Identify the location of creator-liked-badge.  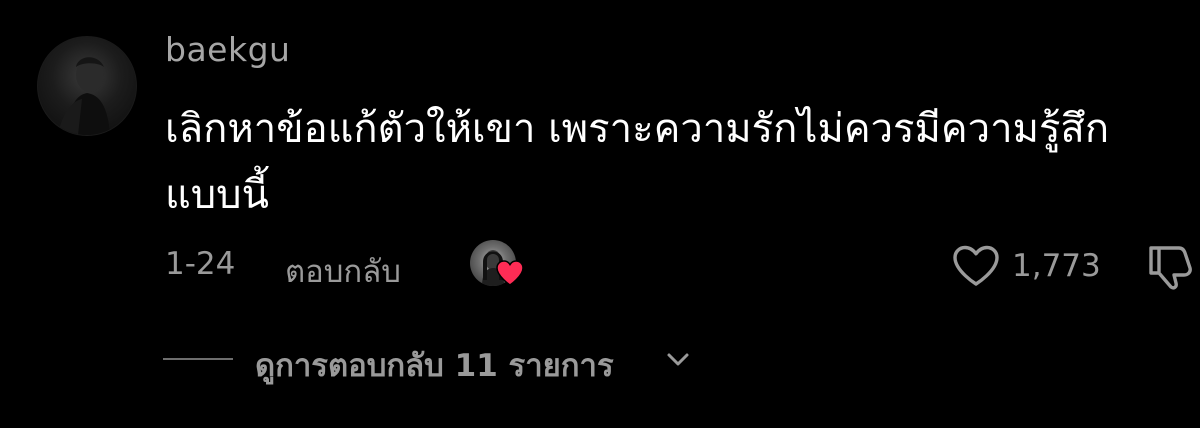
(500, 265).